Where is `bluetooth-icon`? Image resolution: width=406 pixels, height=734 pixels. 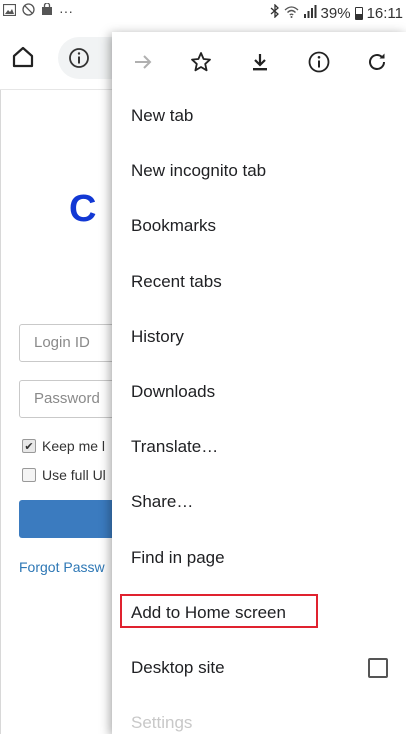
bluetooth-icon is located at coordinates (275, 12).